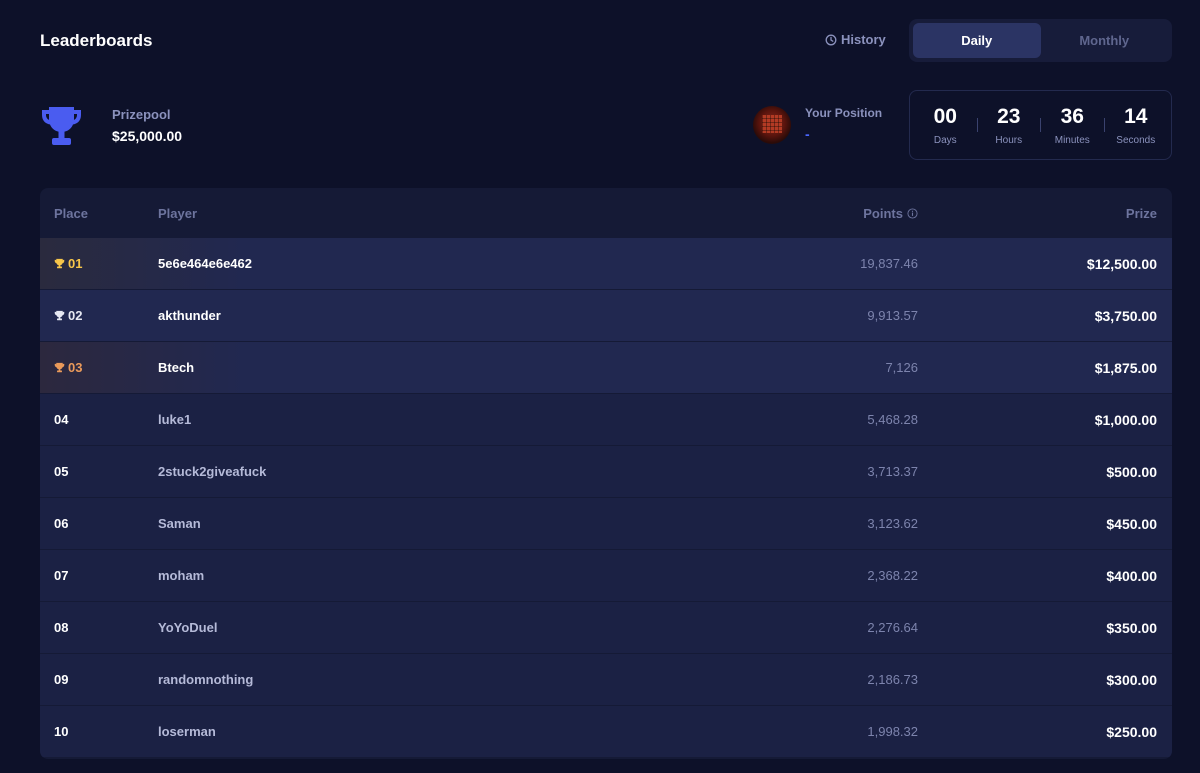  I want to click on countdown-hours: 23 Hours, so click(1009, 125).